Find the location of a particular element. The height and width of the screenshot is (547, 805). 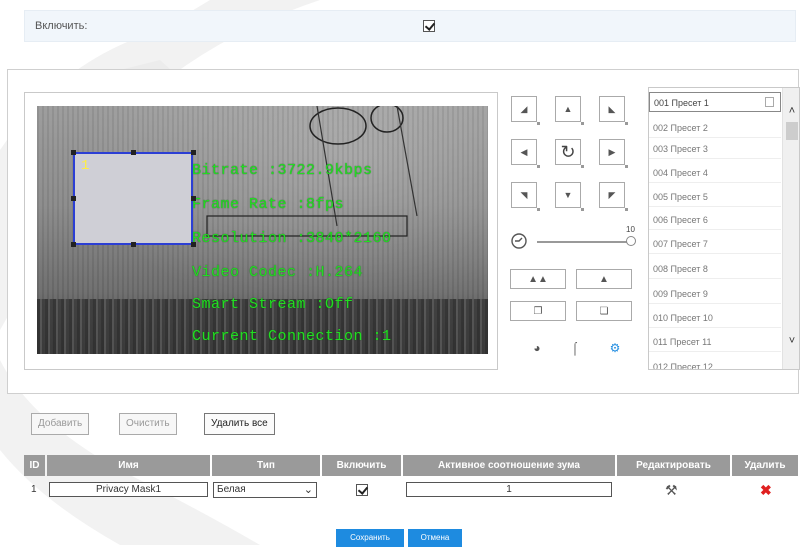

chevron-down-icon: ˅ is located at coordinates (792, 341).